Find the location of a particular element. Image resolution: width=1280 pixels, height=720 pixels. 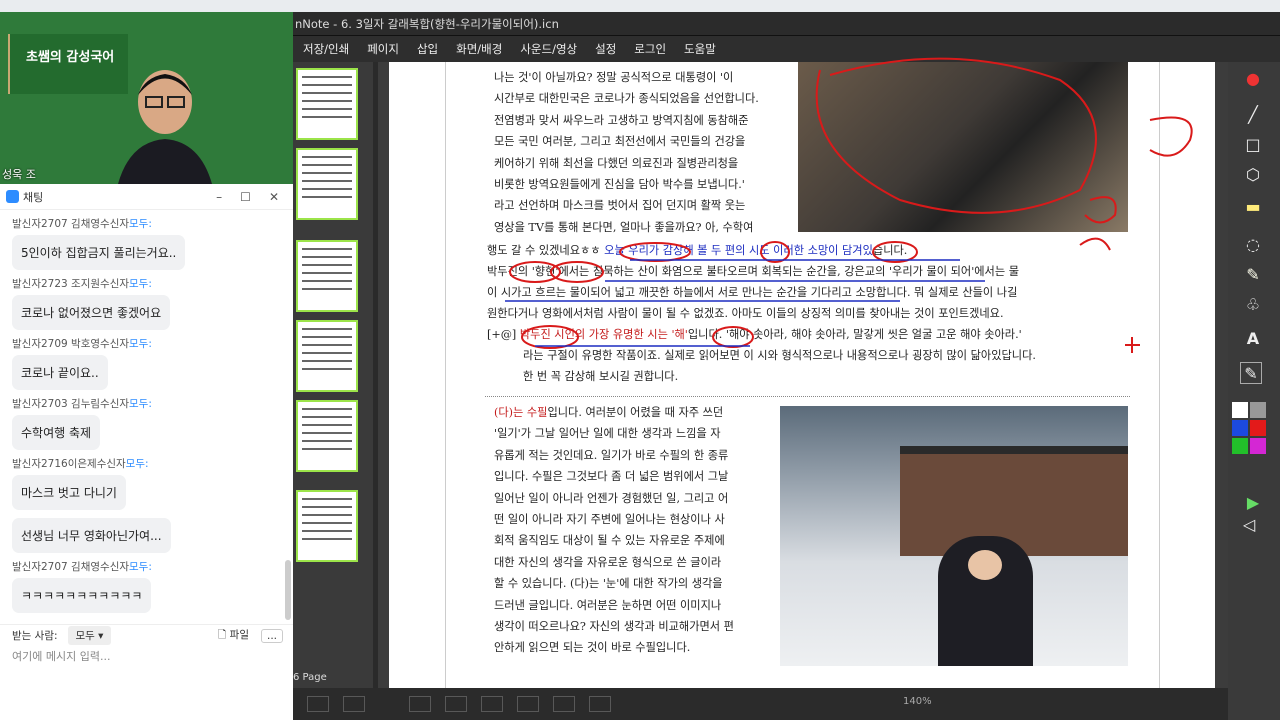

hexagon-icon: ⬡ is located at coordinates (1253, 175).